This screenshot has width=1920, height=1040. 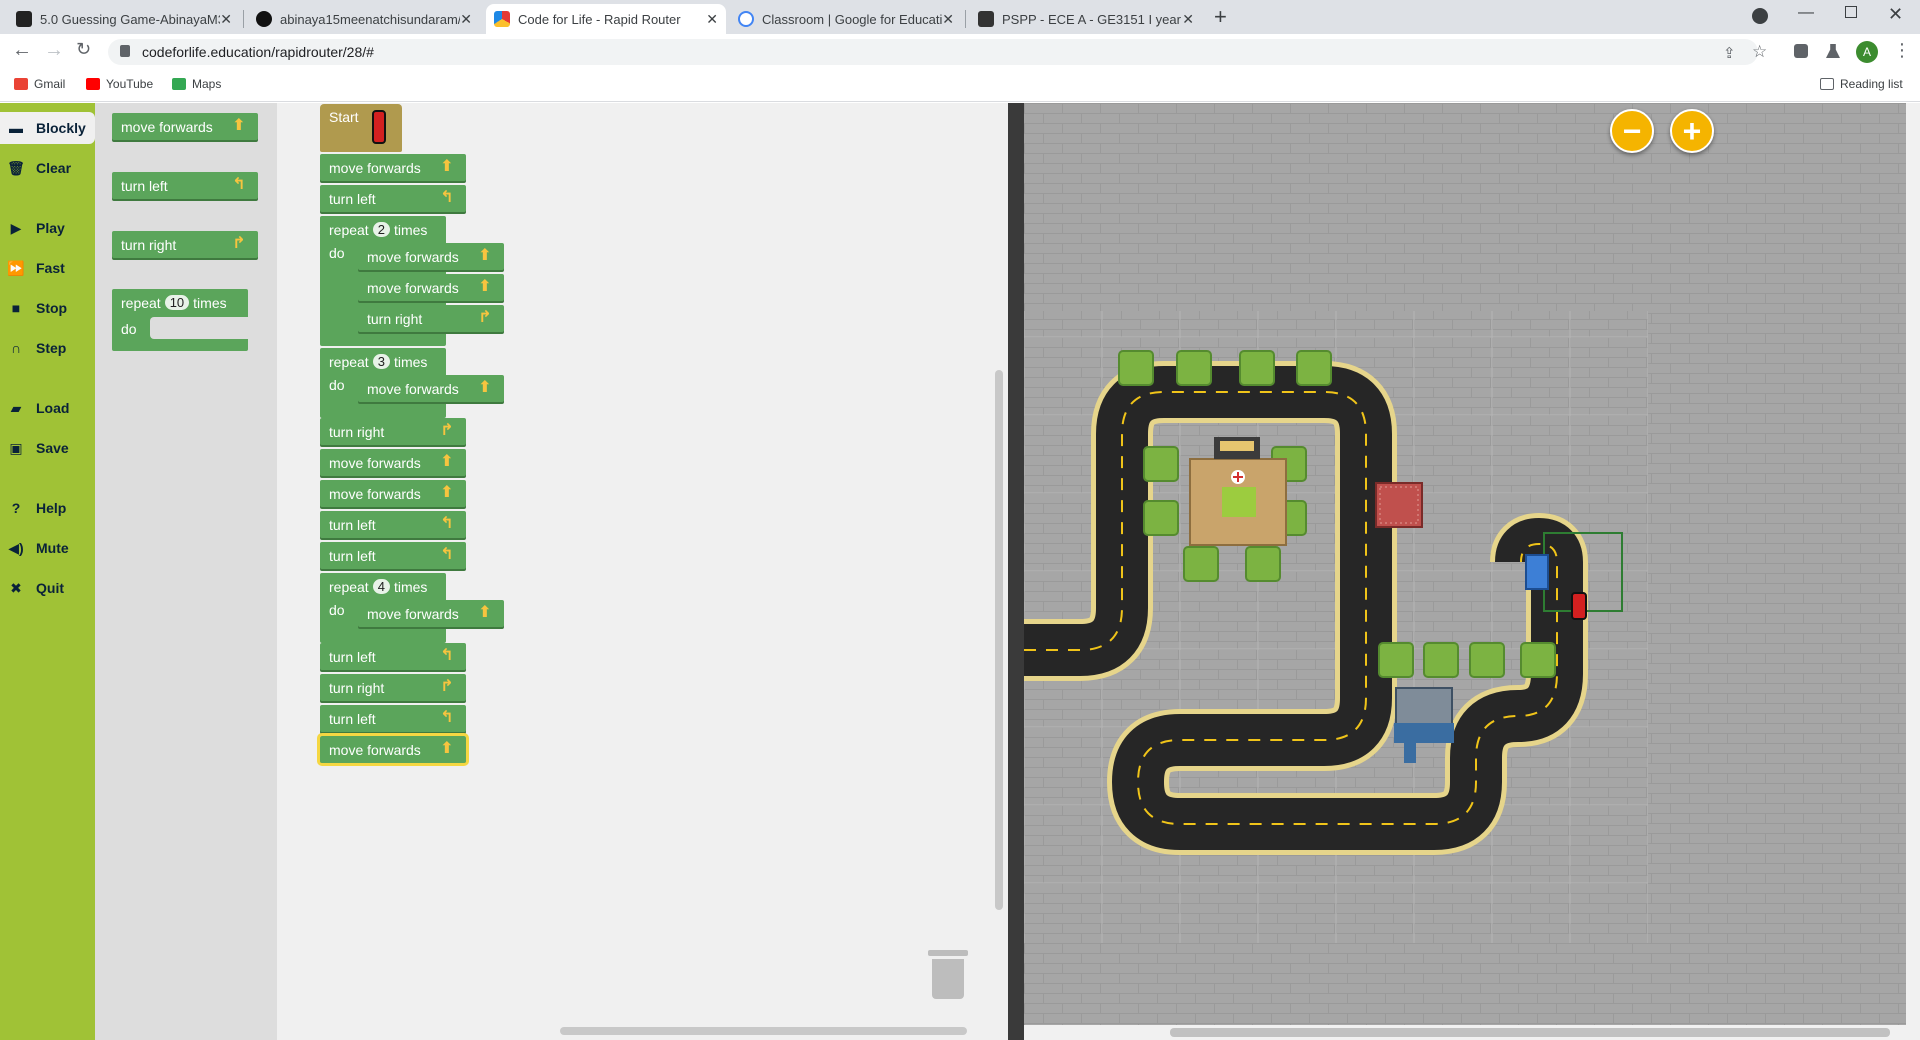 What do you see at coordinates (196, 84) in the screenshot?
I see `bookmark-maps: Maps` at bounding box center [196, 84].